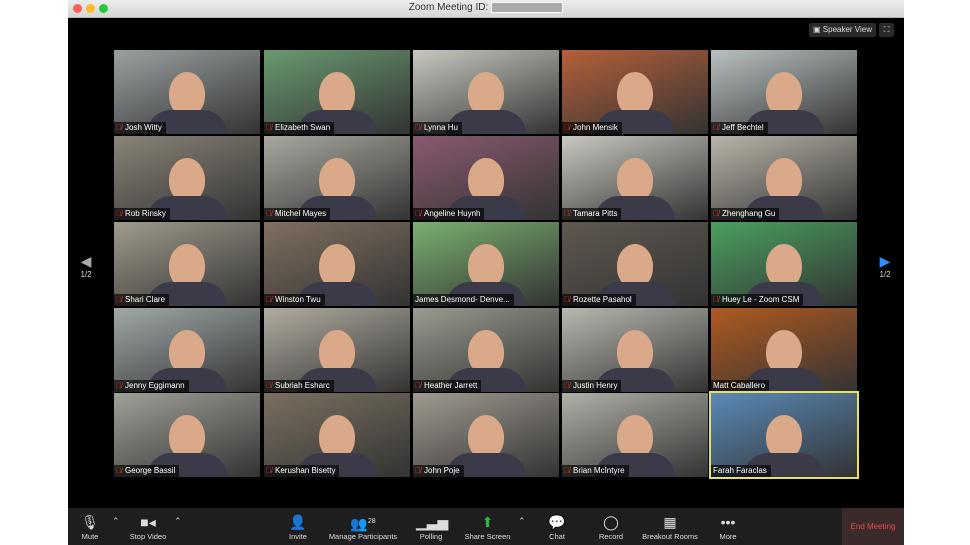 The image size is (970, 545). Describe the element at coordinates (886, 30) in the screenshot. I see `fullscreen-icon: ⛶` at that location.